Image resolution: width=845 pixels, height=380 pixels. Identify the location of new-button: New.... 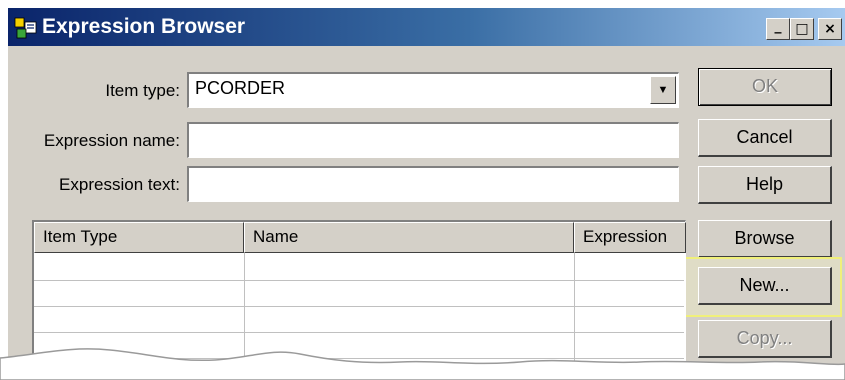
(765, 286).